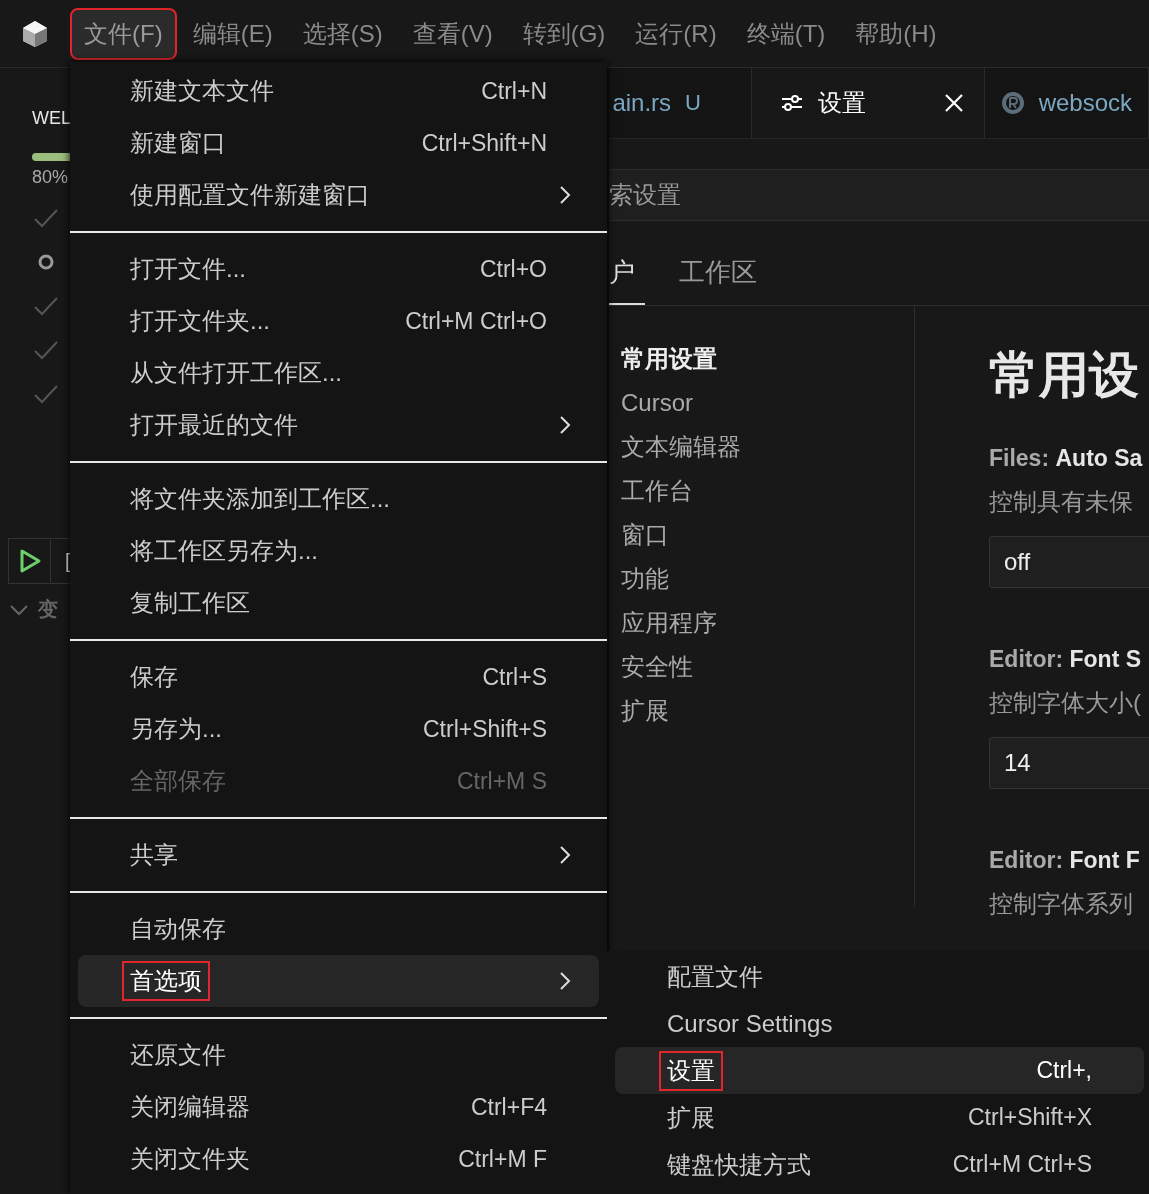 This screenshot has height=1194, width=1149. I want to click on menu-item: 打开文件... Ctrl+O, so click(338, 269).